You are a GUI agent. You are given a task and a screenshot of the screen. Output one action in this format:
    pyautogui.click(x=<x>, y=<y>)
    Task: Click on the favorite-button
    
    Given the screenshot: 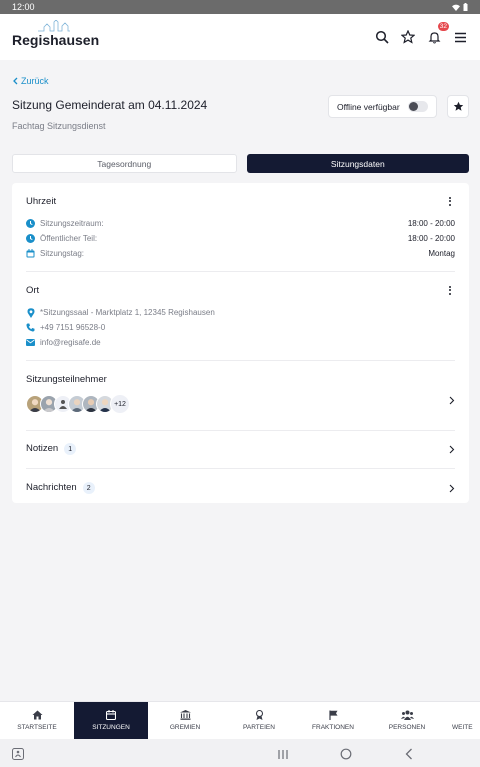 What is the action you would take?
    pyautogui.click(x=458, y=106)
    